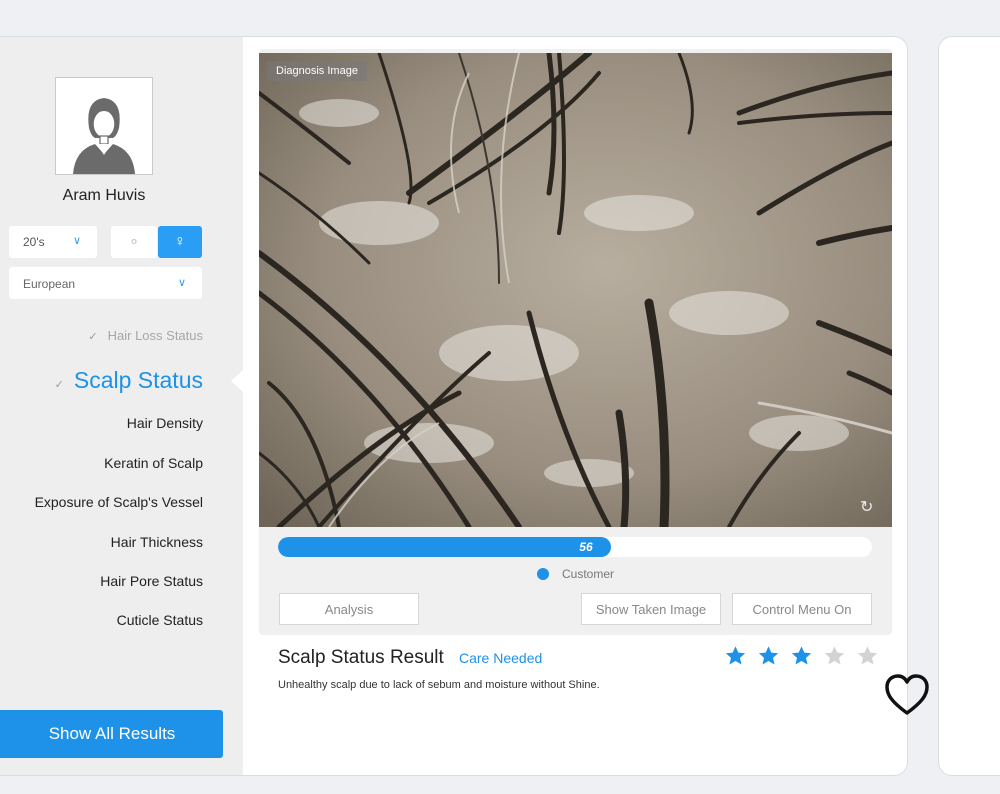 The height and width of the screenshot is (794, 1000). Describe the element at coordinates (586, 547) in the screenshot. I see `score-value: 56` at that location.